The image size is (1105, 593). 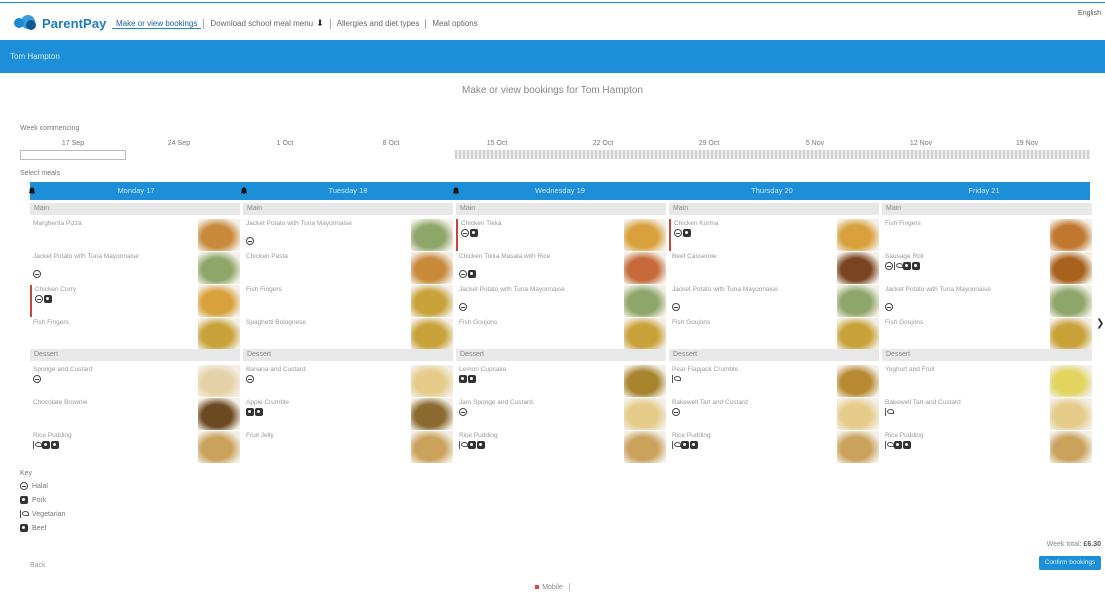 I want to click on meal-option: Chicken Tikka Masala with Rice, so click(x=562, y=268).